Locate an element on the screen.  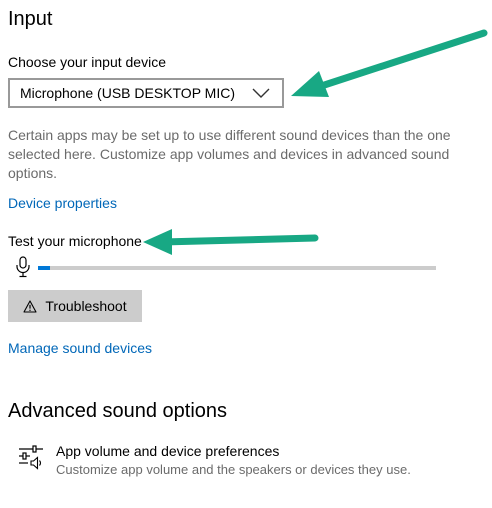
warning-icon is located at coordinates (30, 306).